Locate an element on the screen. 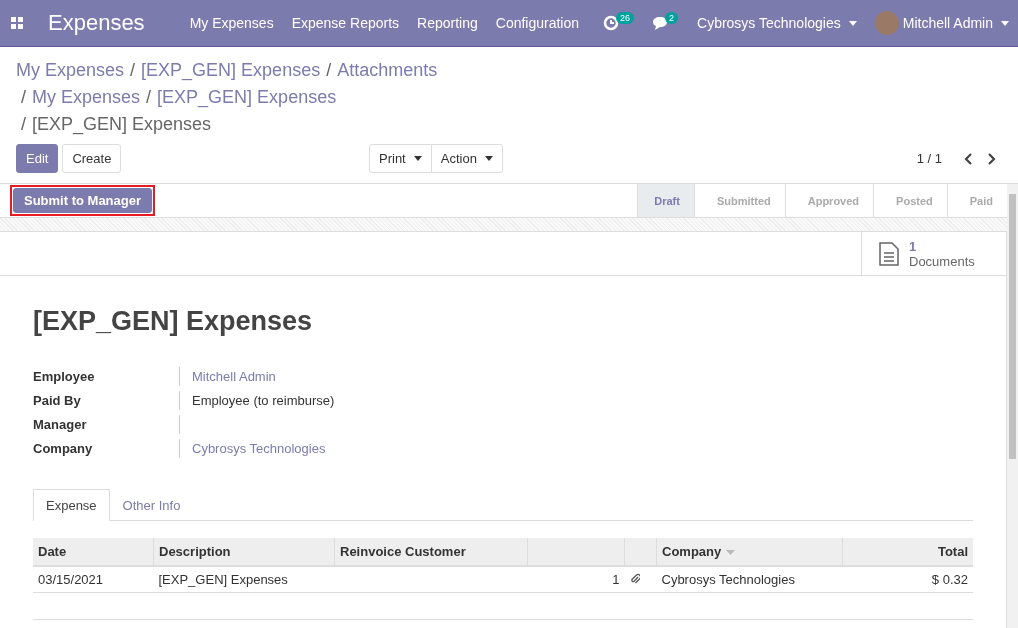 This screenshot has width=1018, height=628. chat-icon is located at coordinates (660, 23).